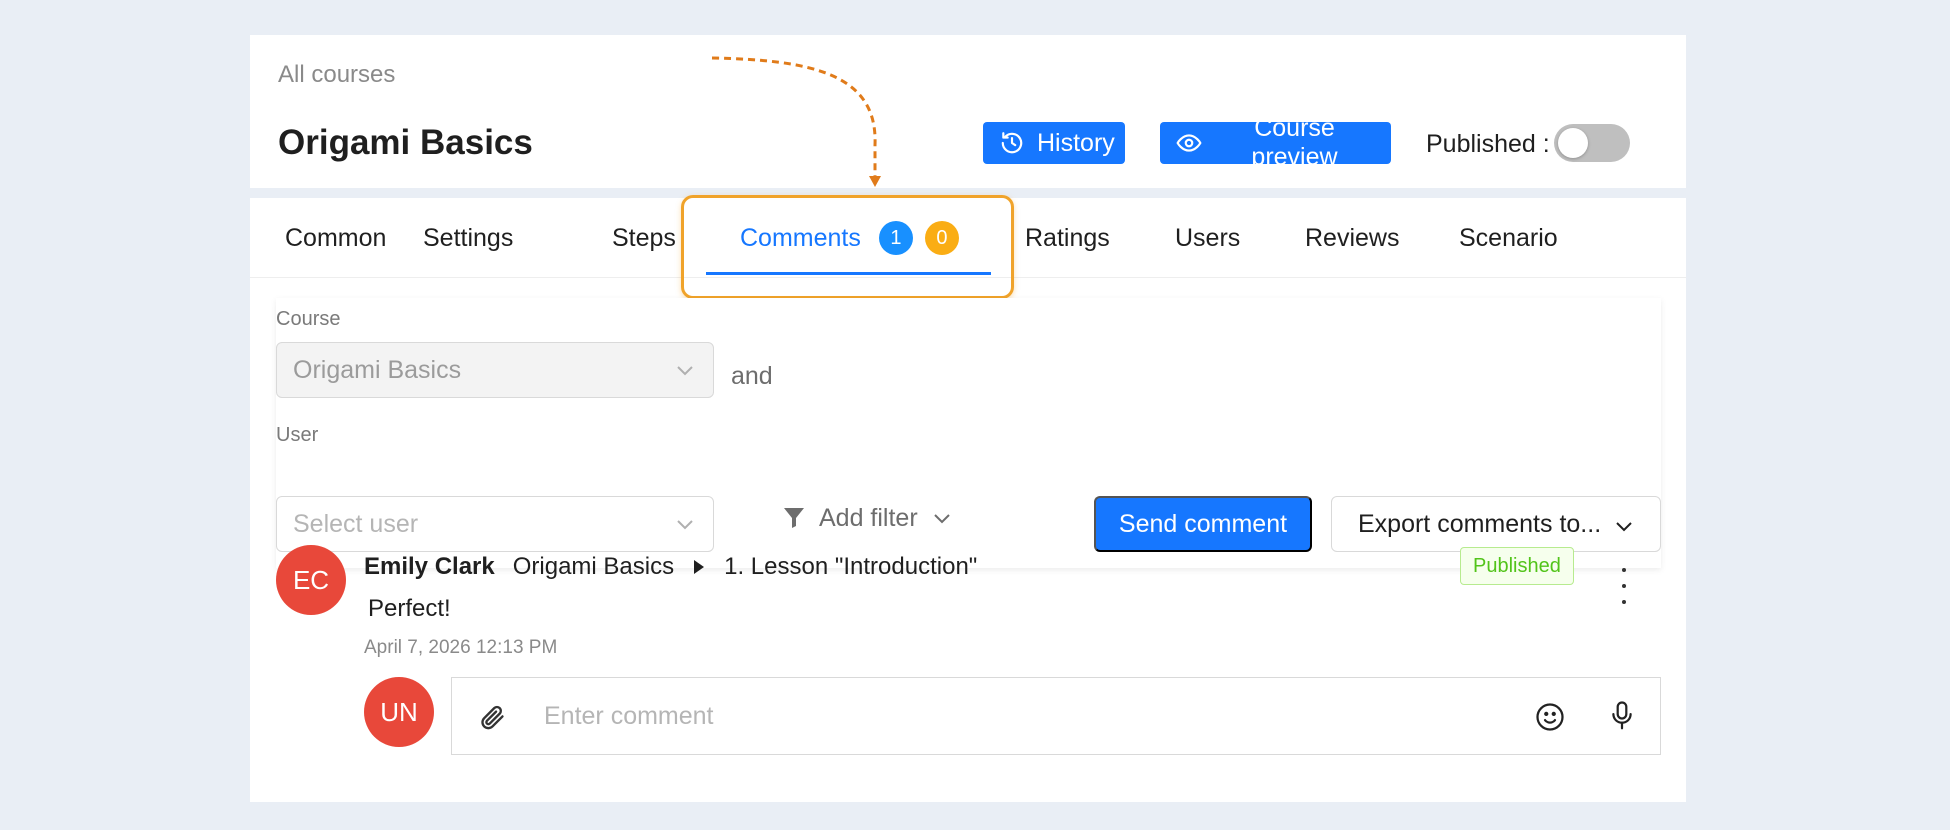 Image resolution: width=1950 pixels, height=830 pixels. What do you see at coordinates (1012, 143) in the screenshot?
I see `history-icon` at bounding box center [1012, 143].